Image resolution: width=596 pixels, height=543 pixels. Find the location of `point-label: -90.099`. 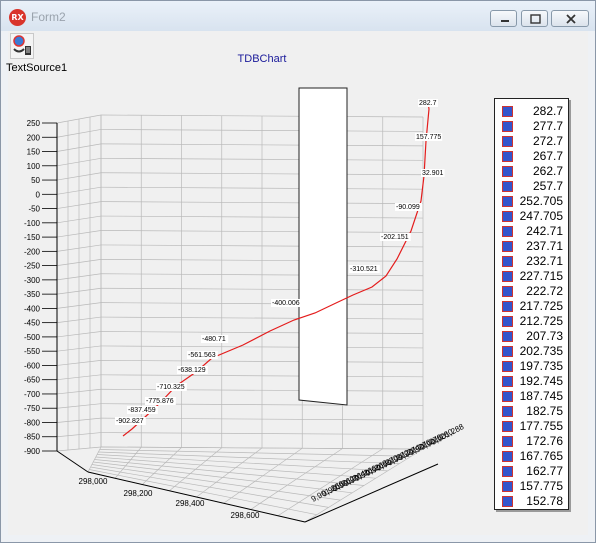

point-label: -90.099 is located at coordinates (408, 207).